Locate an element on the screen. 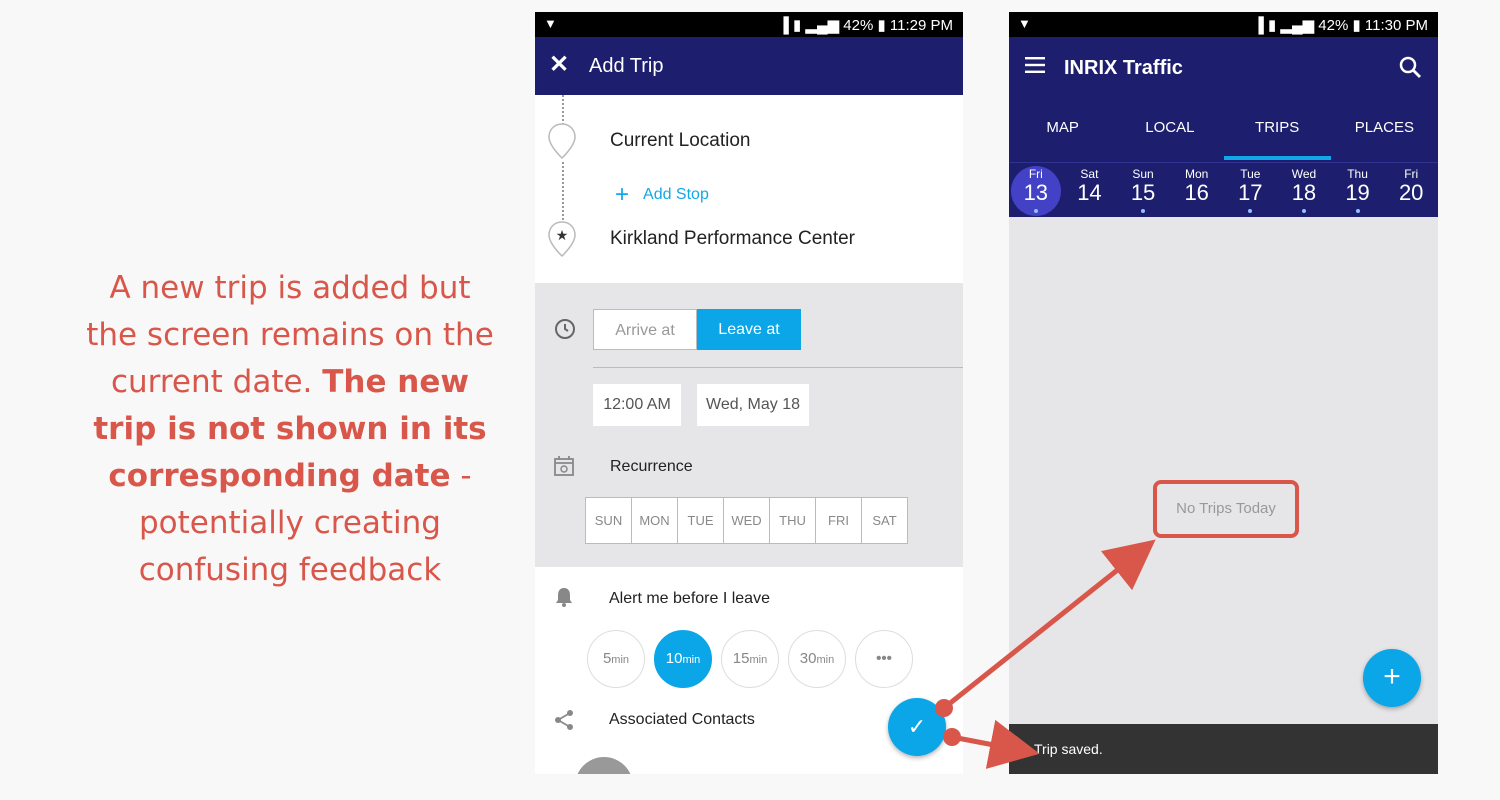 This screenshot has width=1500, height=800. date-num: 18 is located at coordinates (1304, 192).